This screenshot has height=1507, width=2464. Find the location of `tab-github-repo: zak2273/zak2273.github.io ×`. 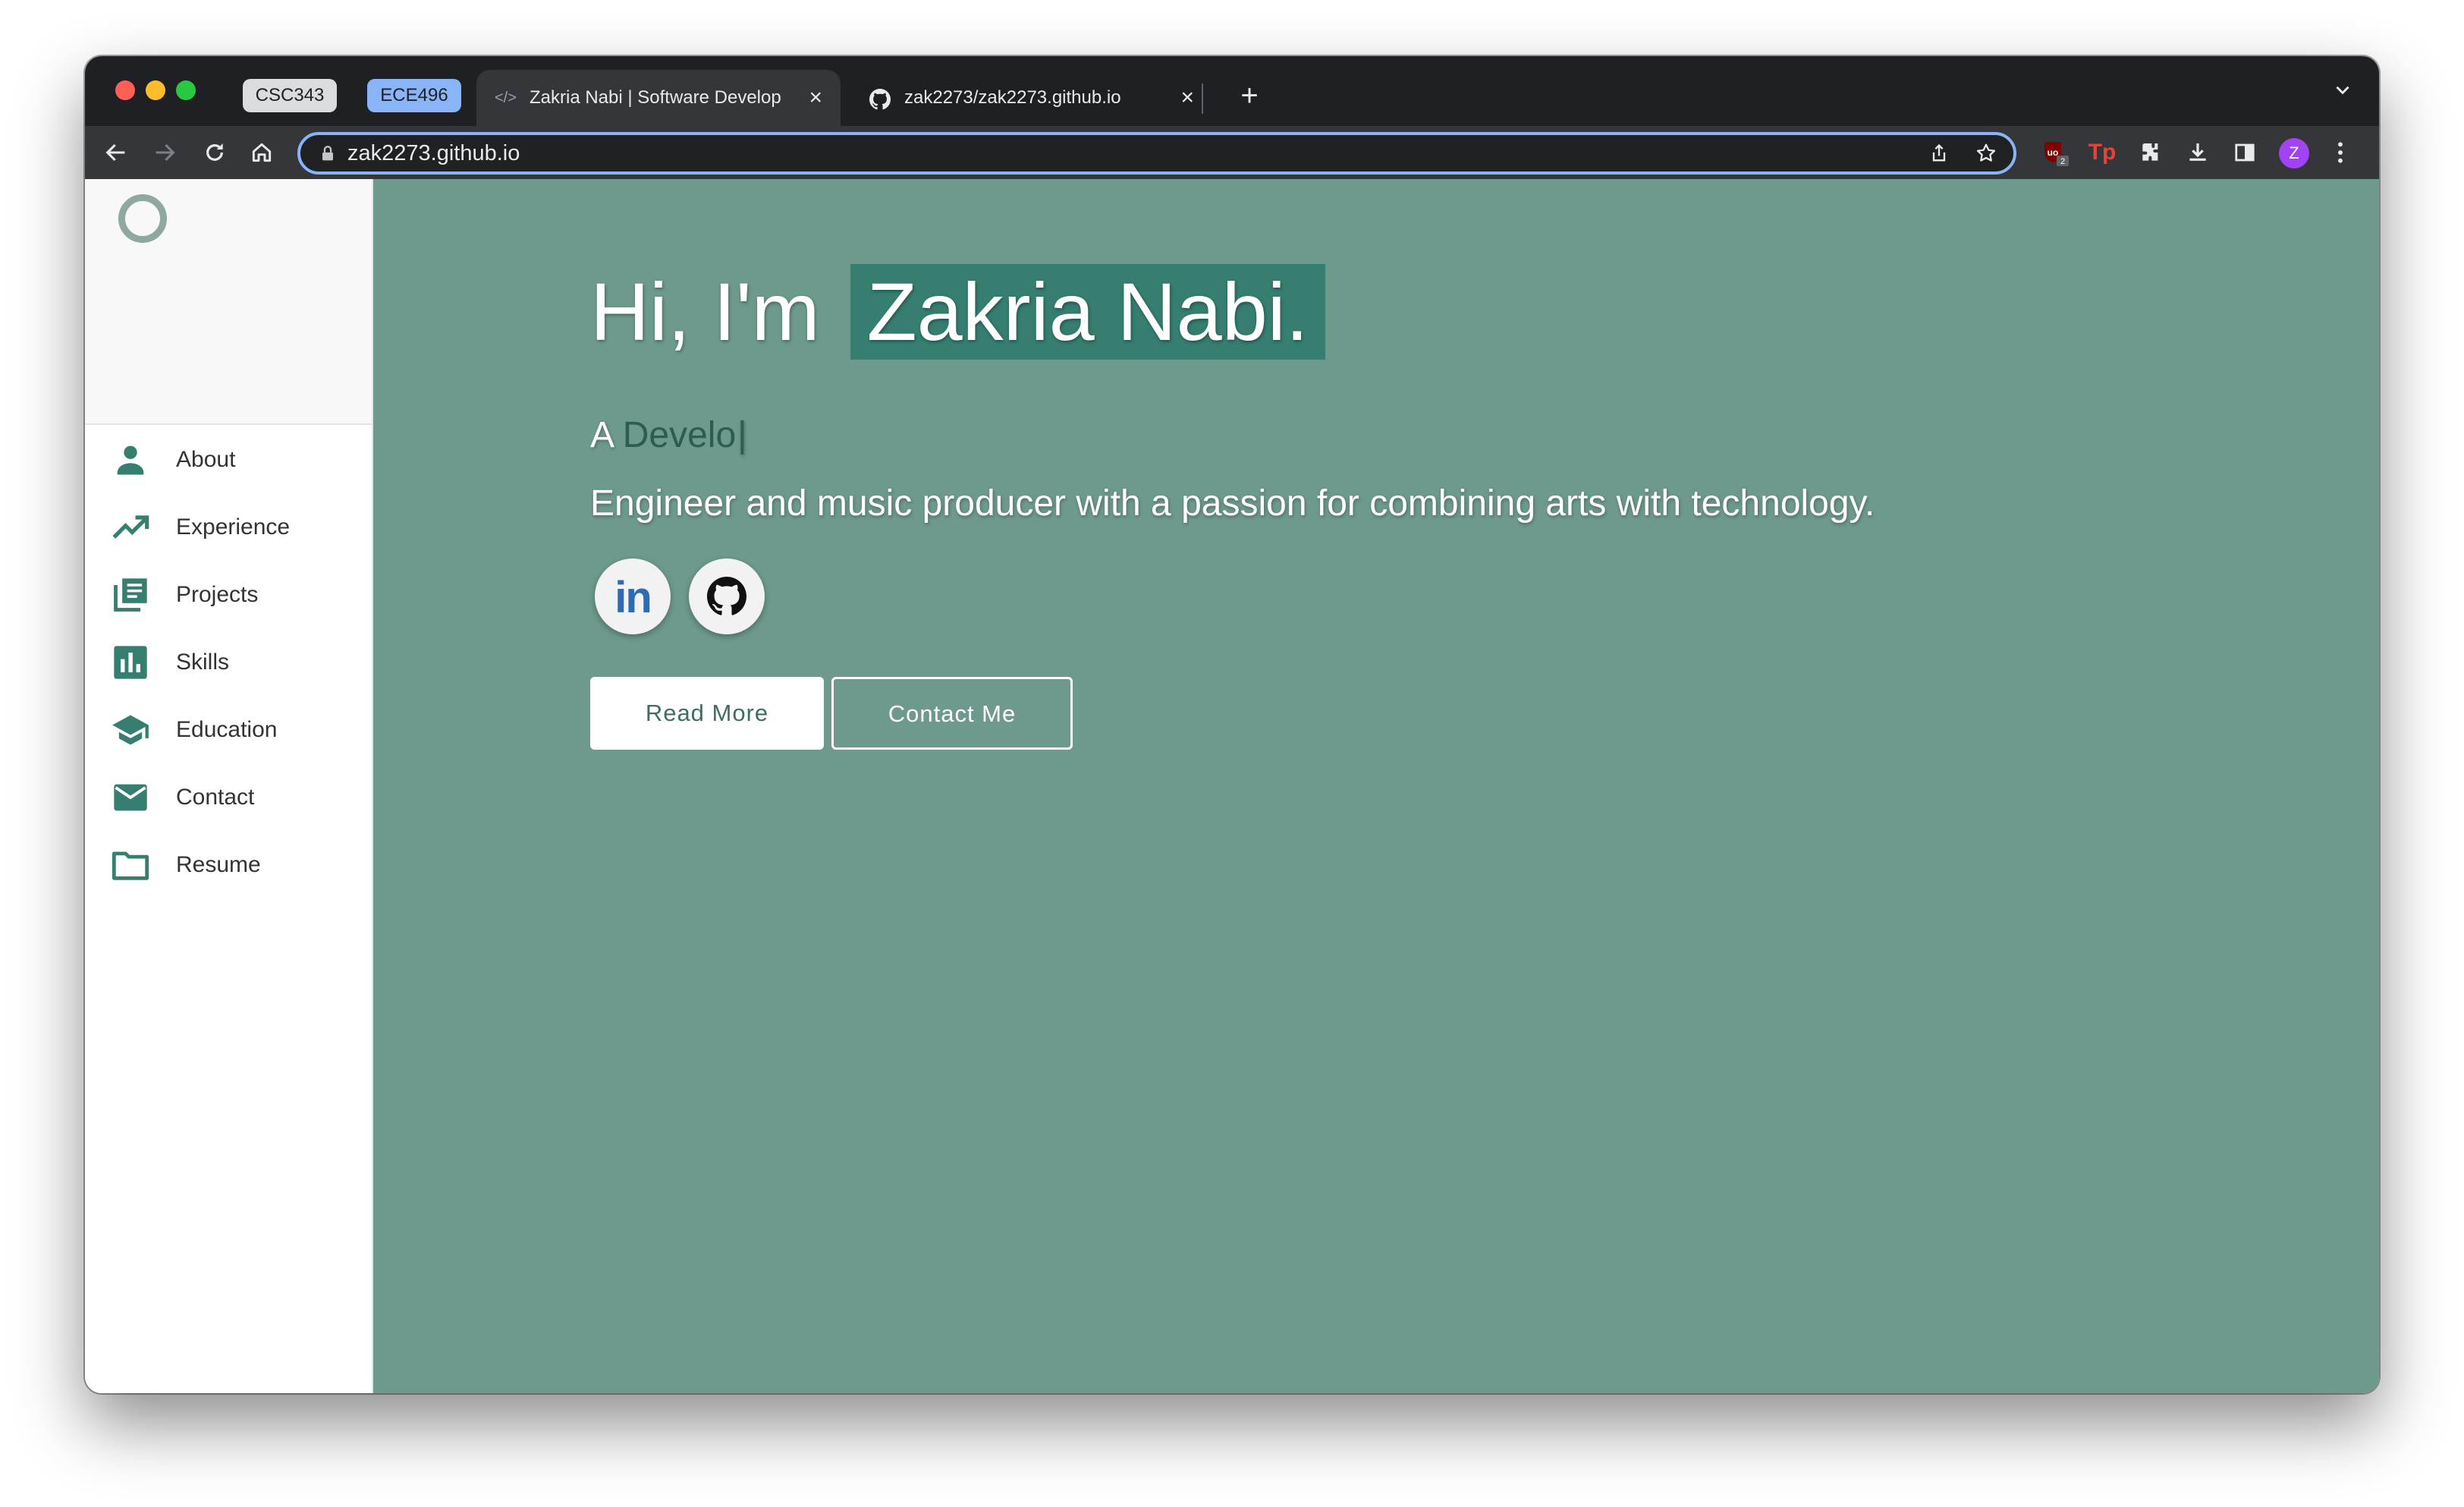

tab-github-repo: zak2273/zak2273.github.io × is located at coordinates (1031, 98).